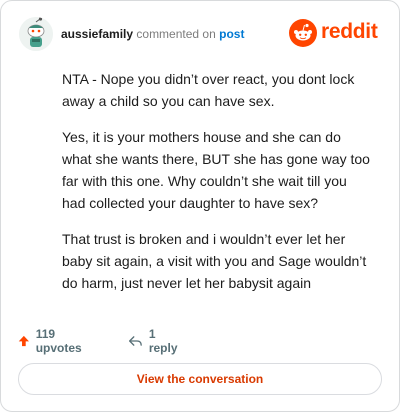  What do you see at coordinates (349, 31) in the screenshot?
I see `reddit-wordmark: reddit` at bounding box center [349, 31].